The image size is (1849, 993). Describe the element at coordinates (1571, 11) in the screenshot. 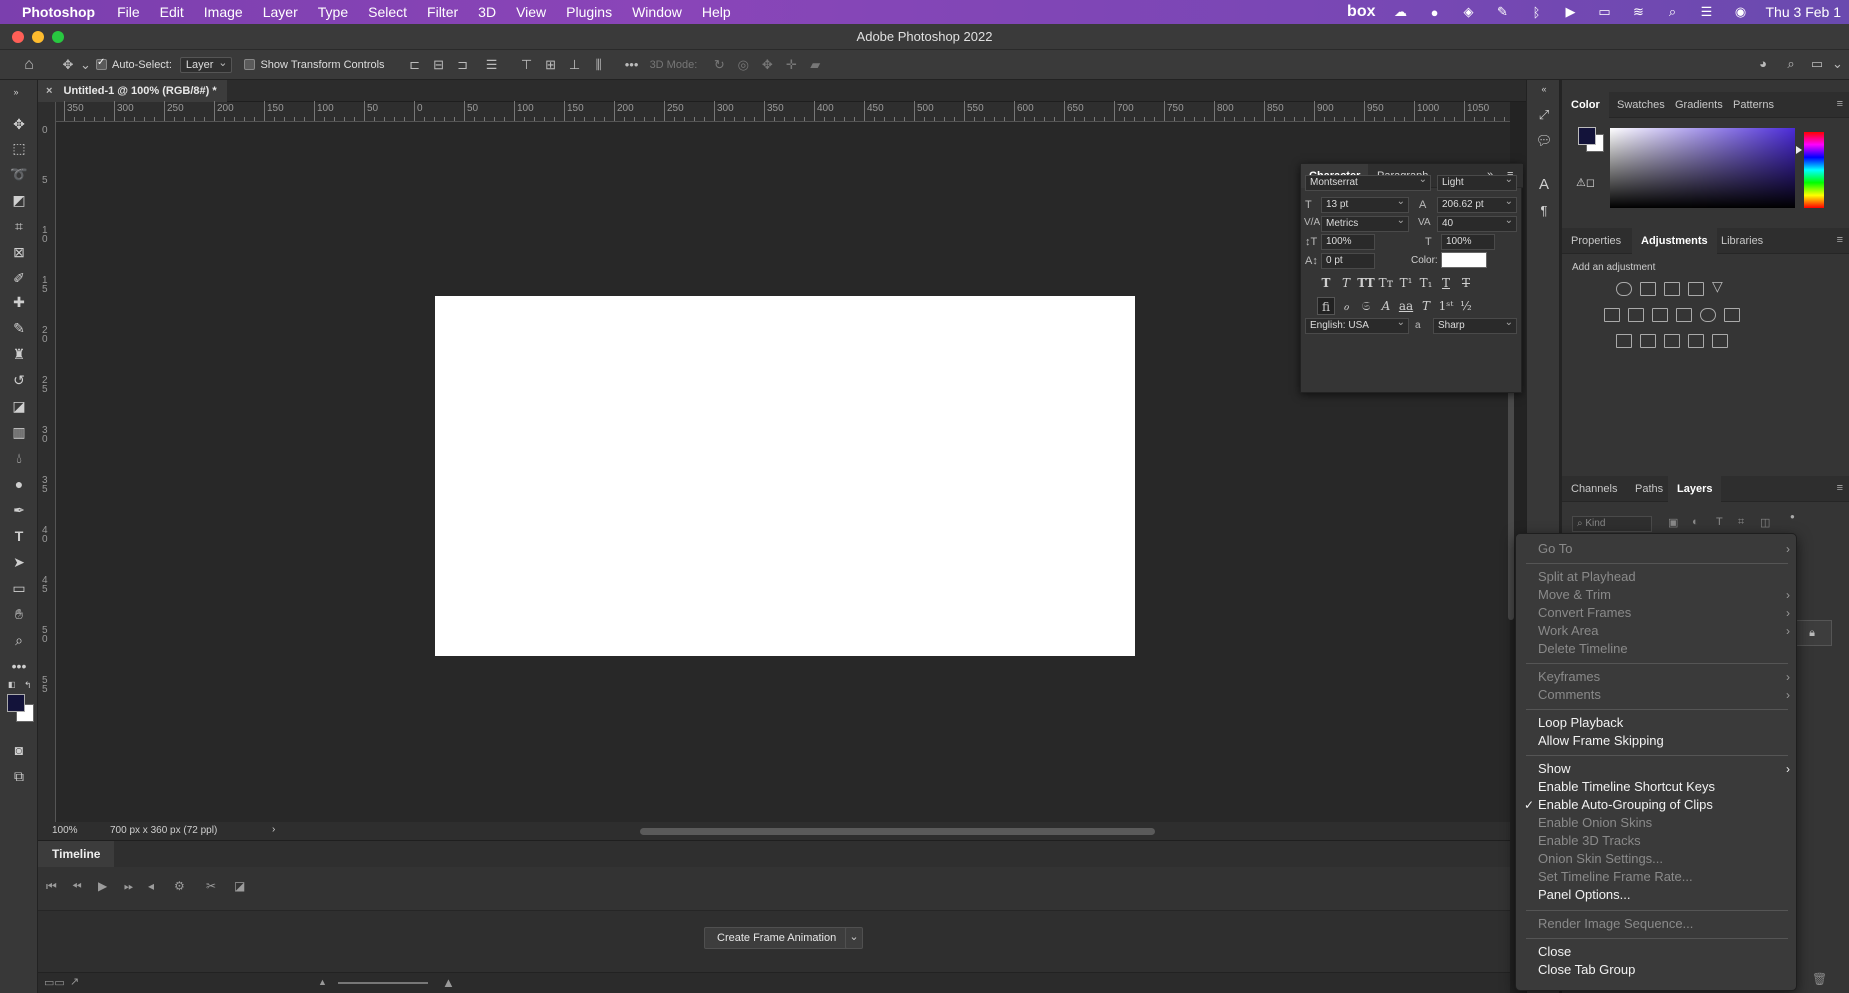

I see `play-status-icon: ▶` at that location.